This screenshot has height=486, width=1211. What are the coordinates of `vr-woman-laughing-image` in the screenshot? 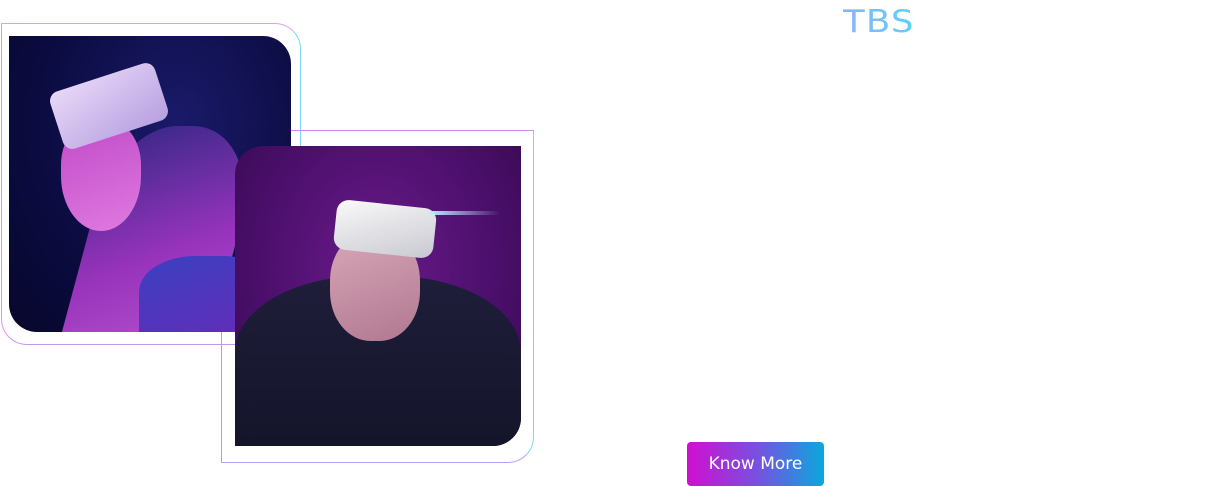 It's located at (378, 296).